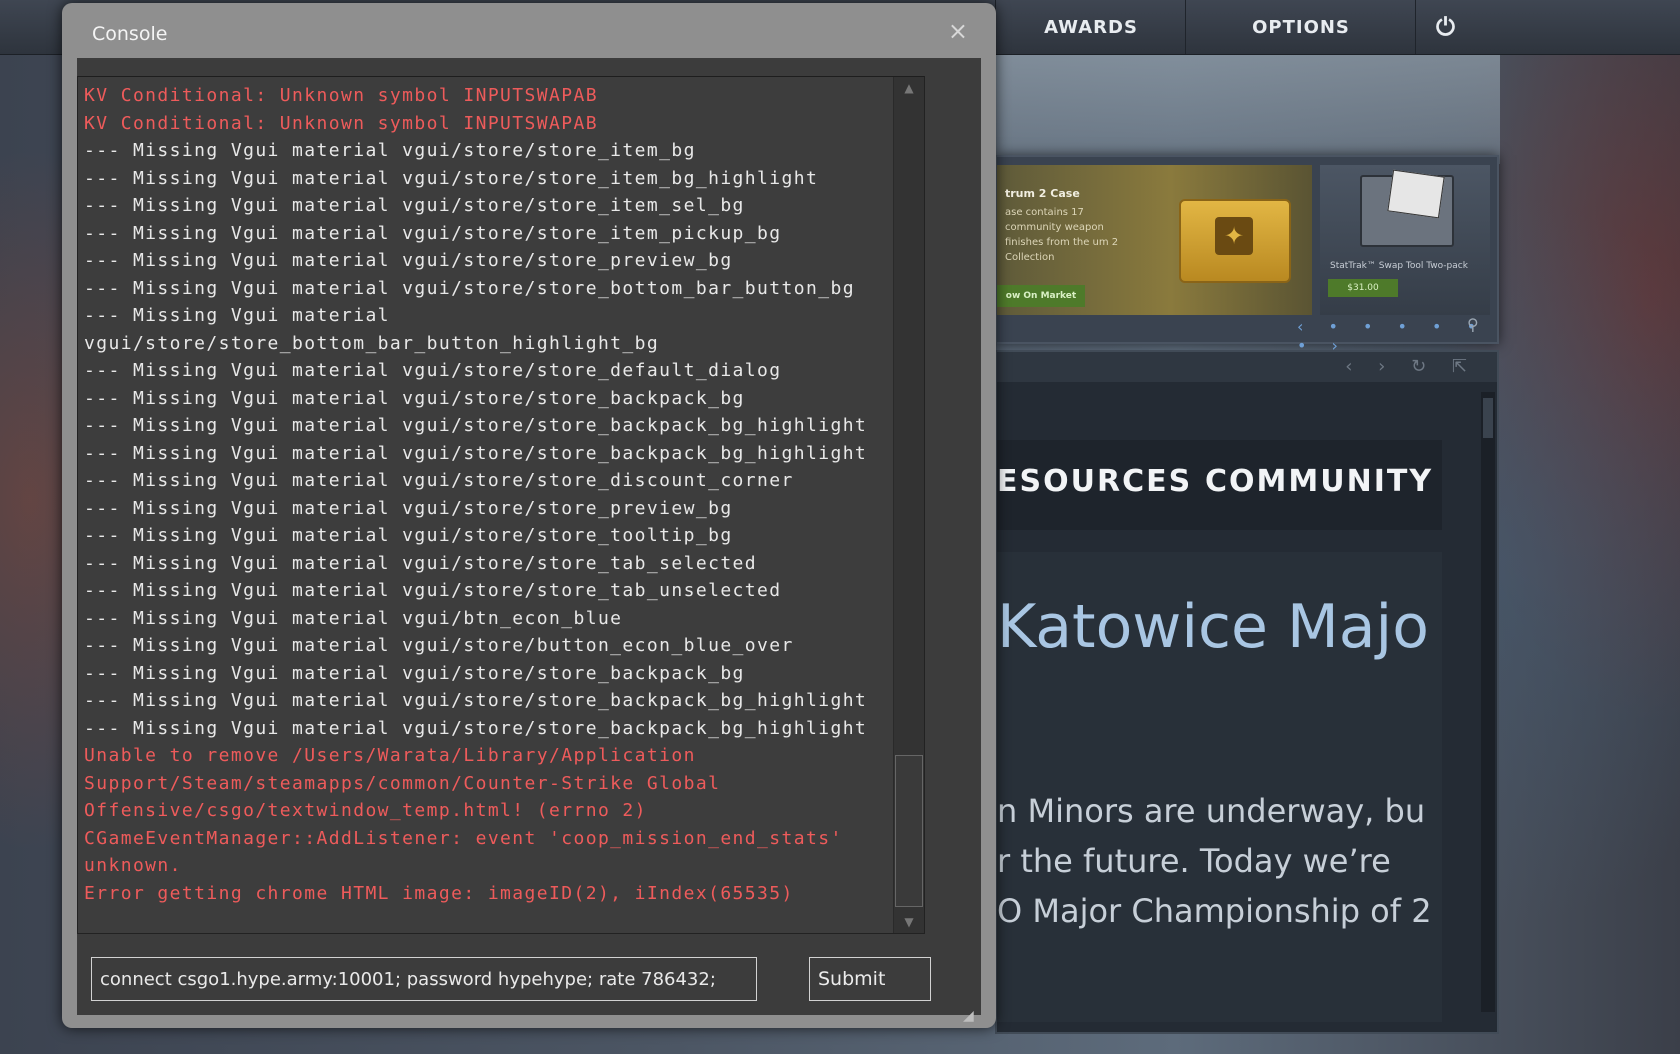 Image resolution: width=1680 pixels, height=1054 pixels. What do you see at coordinates (909, 922) in the screenshot?
I see `scroll-down-icon: ▼` at bounding box center [909, 922].